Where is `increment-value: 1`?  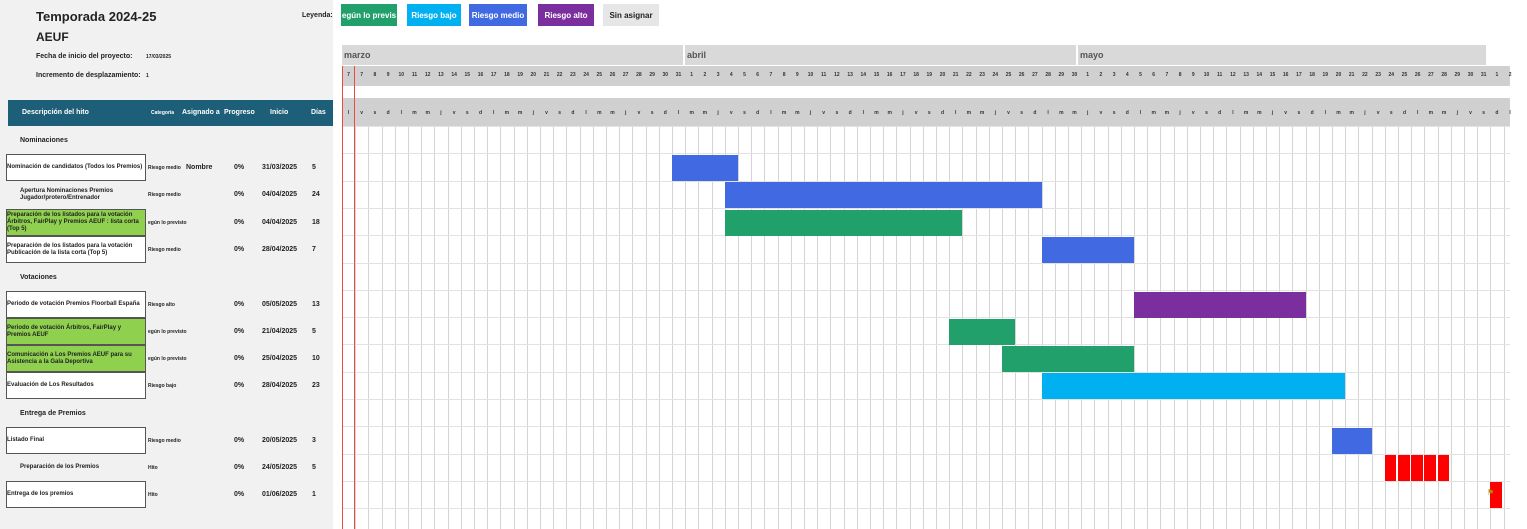 increment-value: 1 is located at coordinates (147, 76).